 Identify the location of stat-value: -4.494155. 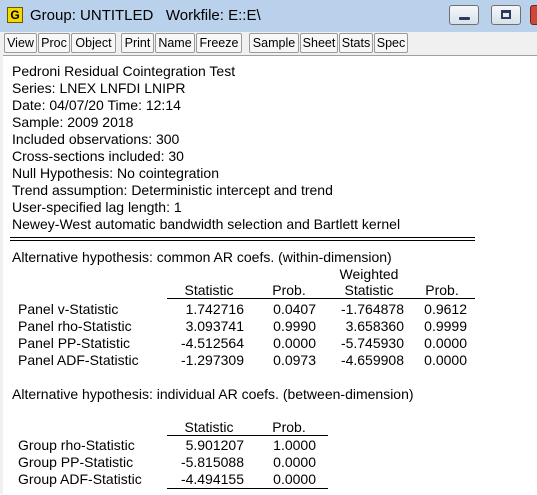
(212, 479).